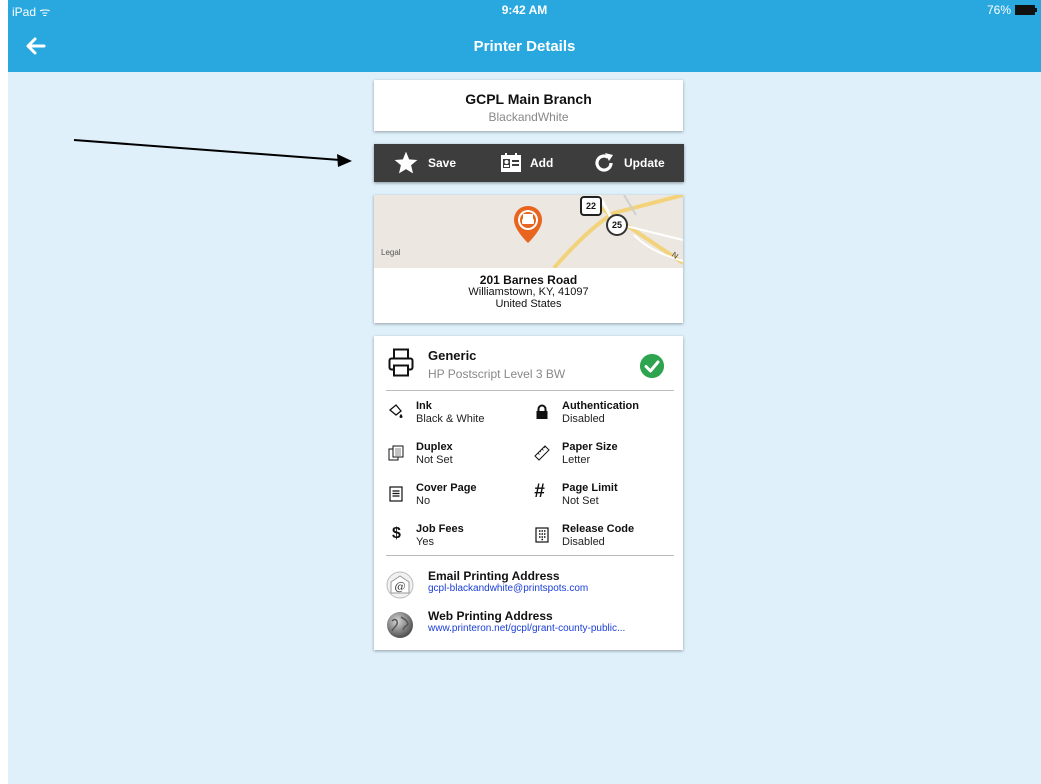 This screenshot has height=784, width=1041. Describe the element at coordinates (542, 535) in the screenshot. I see `keypad-icon` at that location.